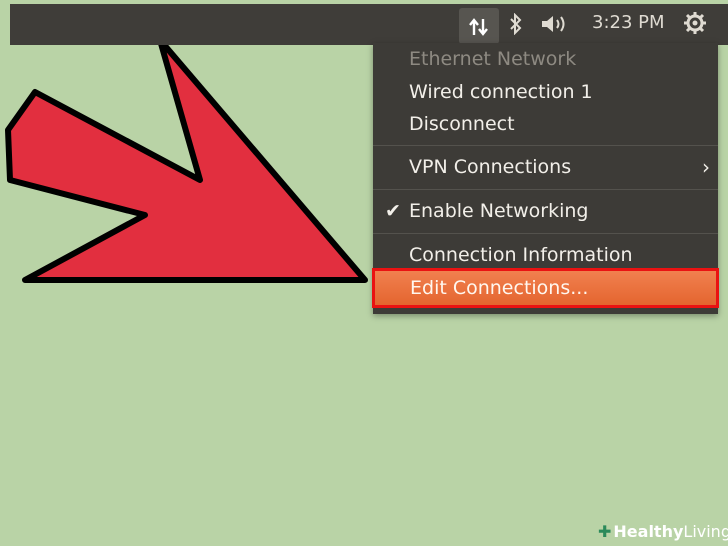  Describe the element at coordinates (521, 255) in the screenshot. I see `menu-item-label: Connection Information` at that location.